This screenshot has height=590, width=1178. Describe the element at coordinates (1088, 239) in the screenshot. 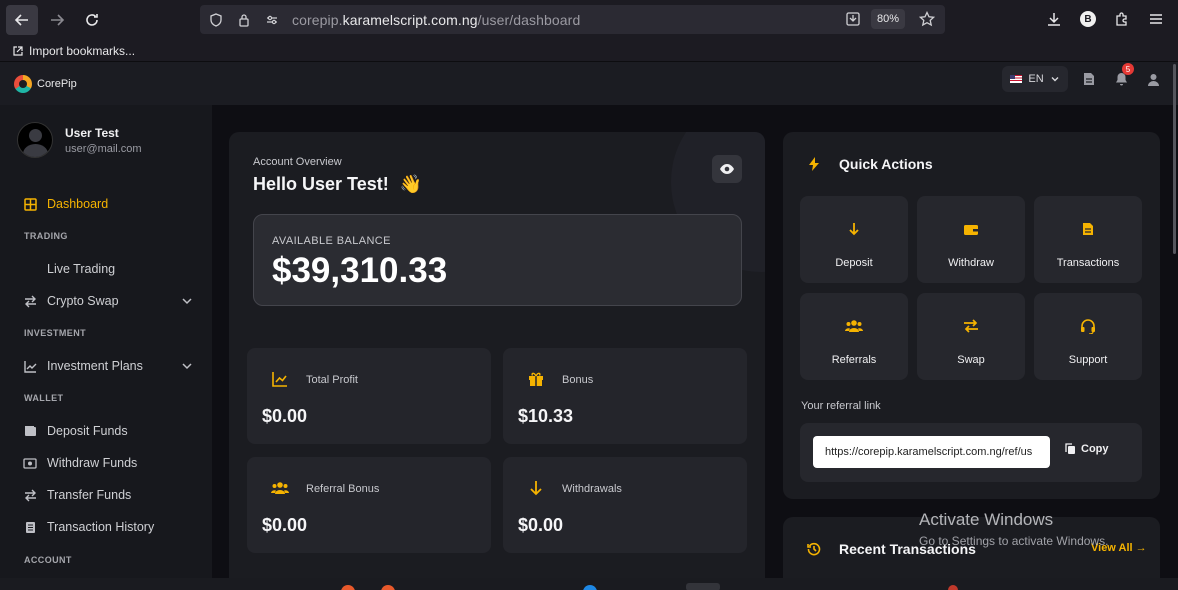

I see `quick-action-transactions: Transactions` at that location.